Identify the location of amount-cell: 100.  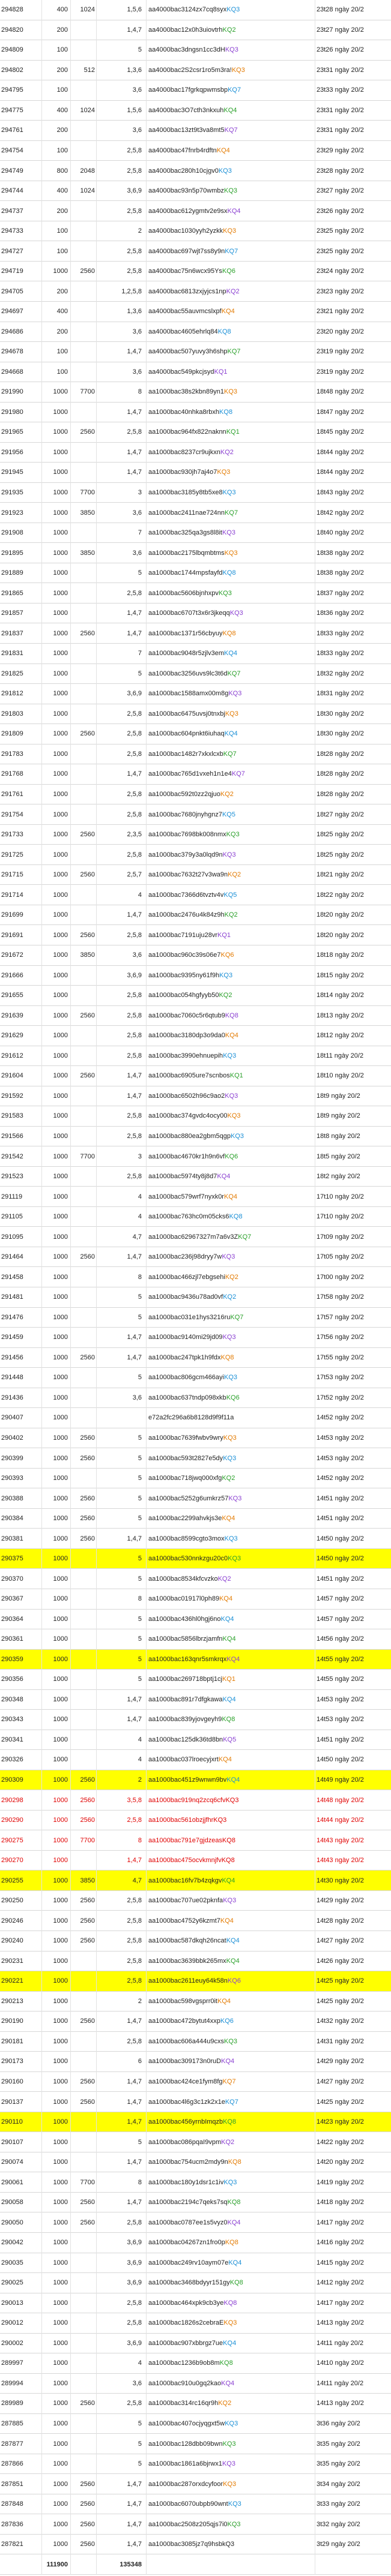
(55, 372).